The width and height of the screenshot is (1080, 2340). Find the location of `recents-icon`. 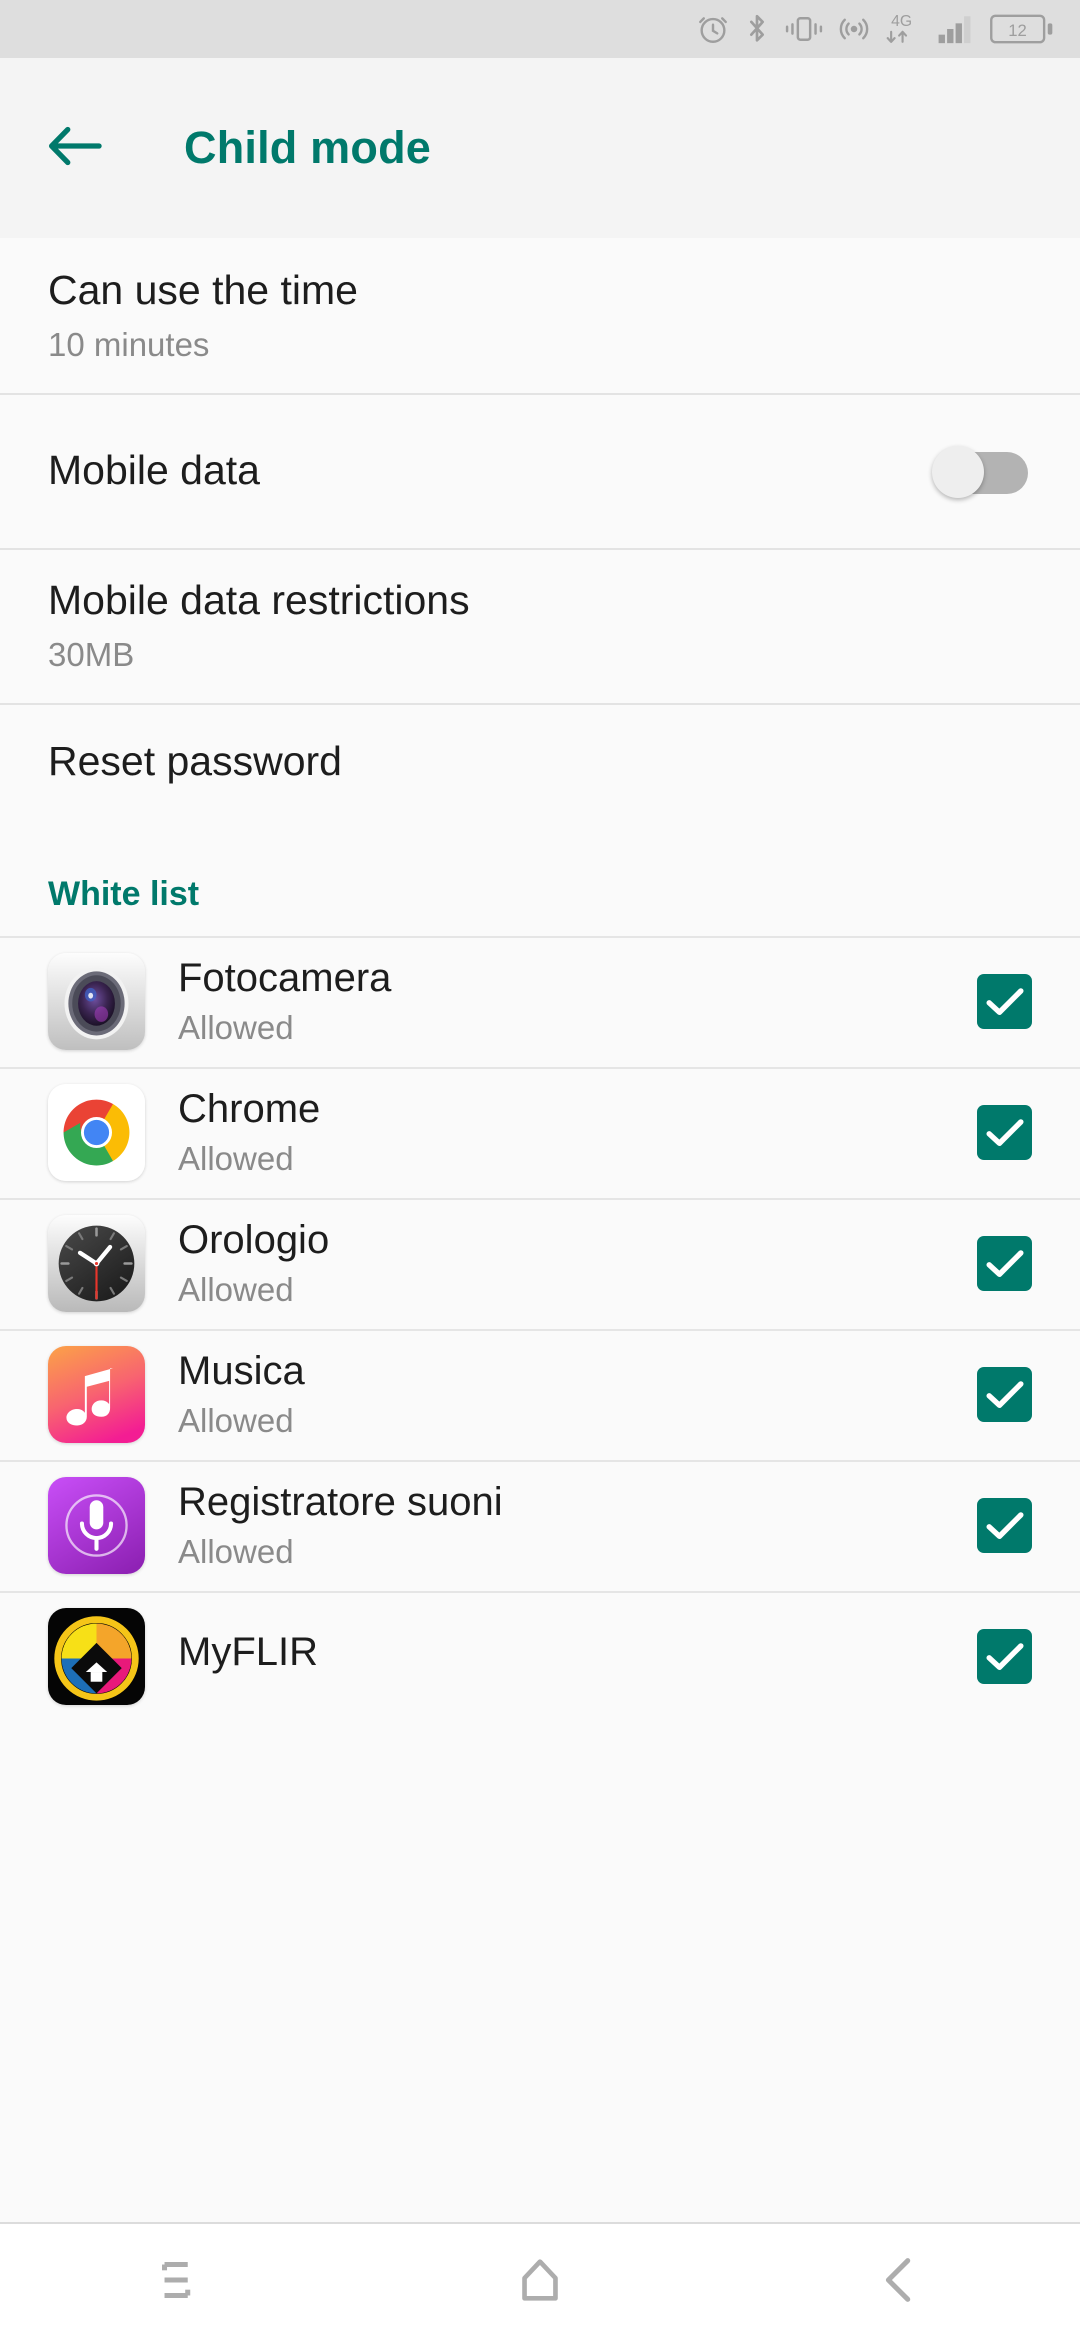

recents-icon is located at coordinates (180, 2282).